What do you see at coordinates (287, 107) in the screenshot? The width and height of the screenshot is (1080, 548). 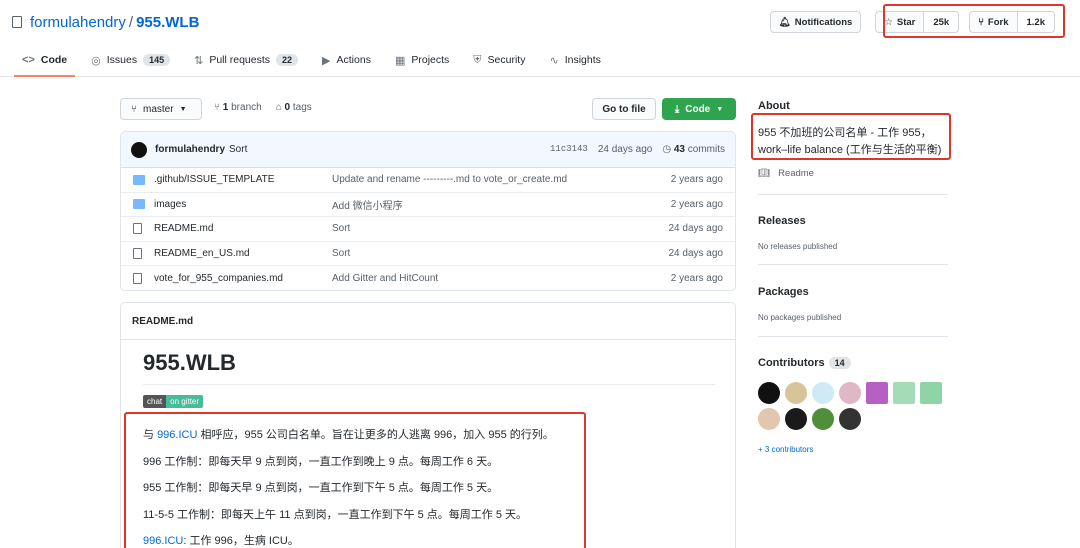 I see `tags-count: 0` at bounding box center [287, 107].